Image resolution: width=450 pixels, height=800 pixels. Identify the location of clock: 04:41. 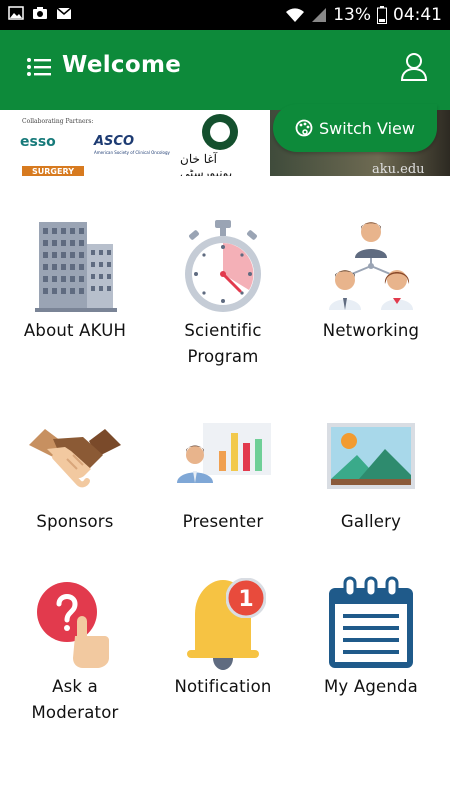
(417, 15).